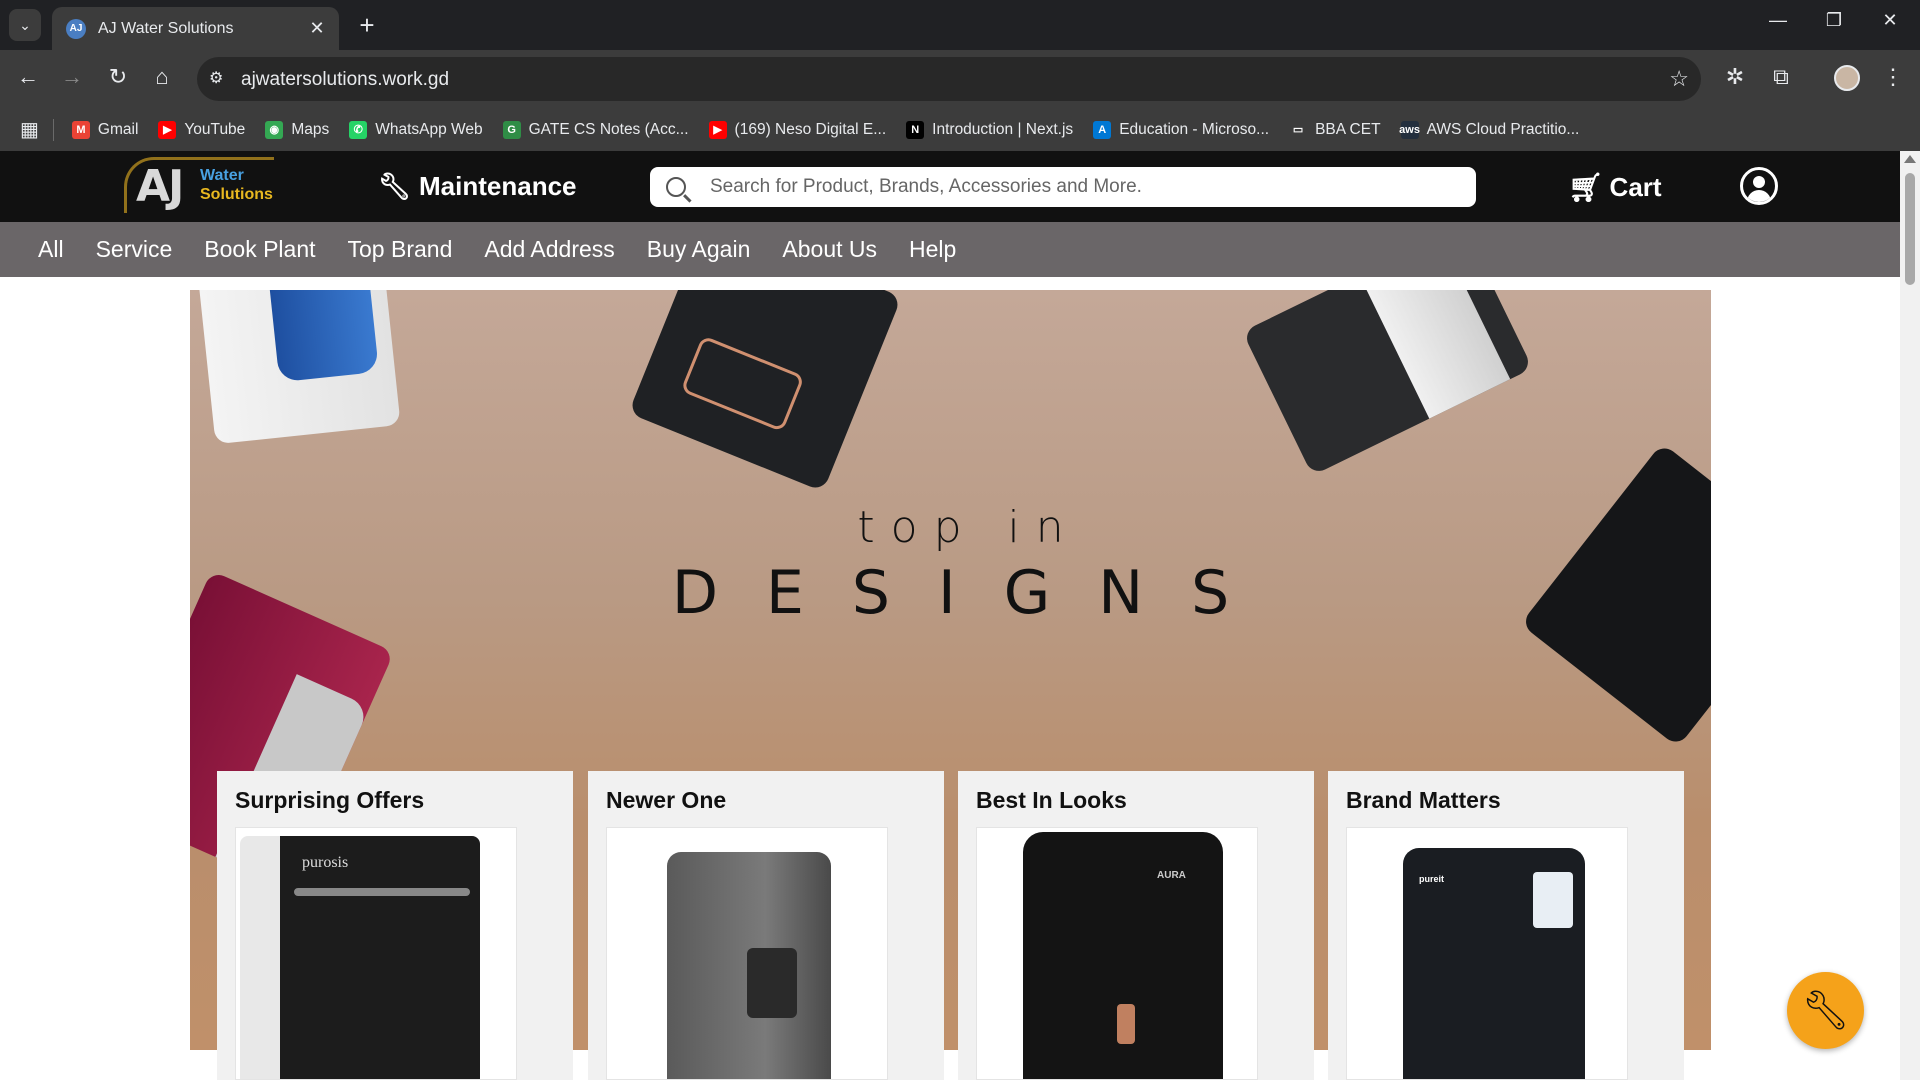  What do you see at coordinates (72, 77) in the screenshot?
I see `forward-icon: →` at bounding box center [72, 77].